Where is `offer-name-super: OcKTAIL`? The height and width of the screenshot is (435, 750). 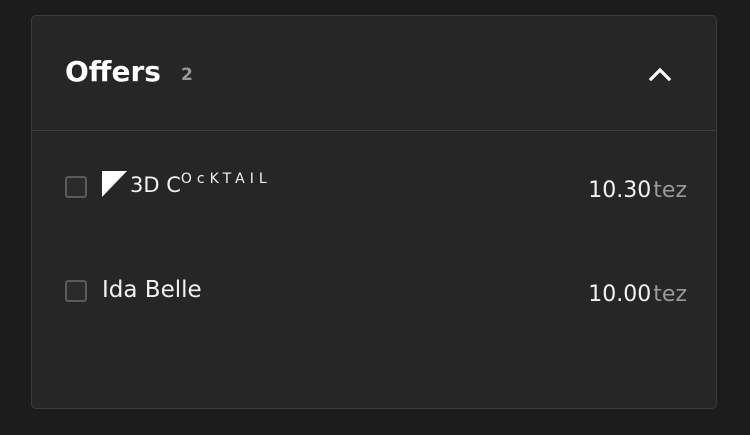
offer-name-super: OcKTAIL is located at coordinates (226, 179).